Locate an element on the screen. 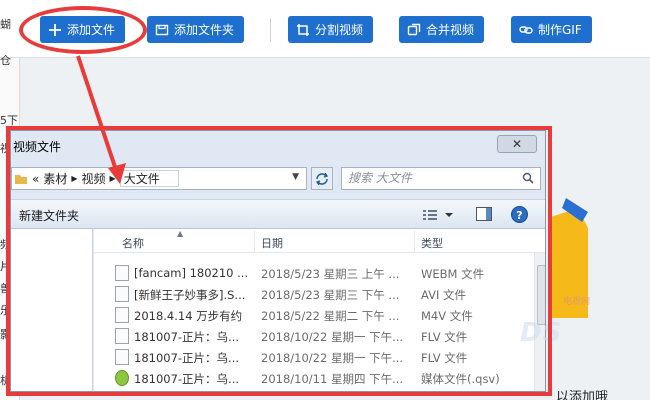 The width and height of the screenshot is (650, 400). breadcrumb-current: 大文件 is located at coordinates (149, 178).